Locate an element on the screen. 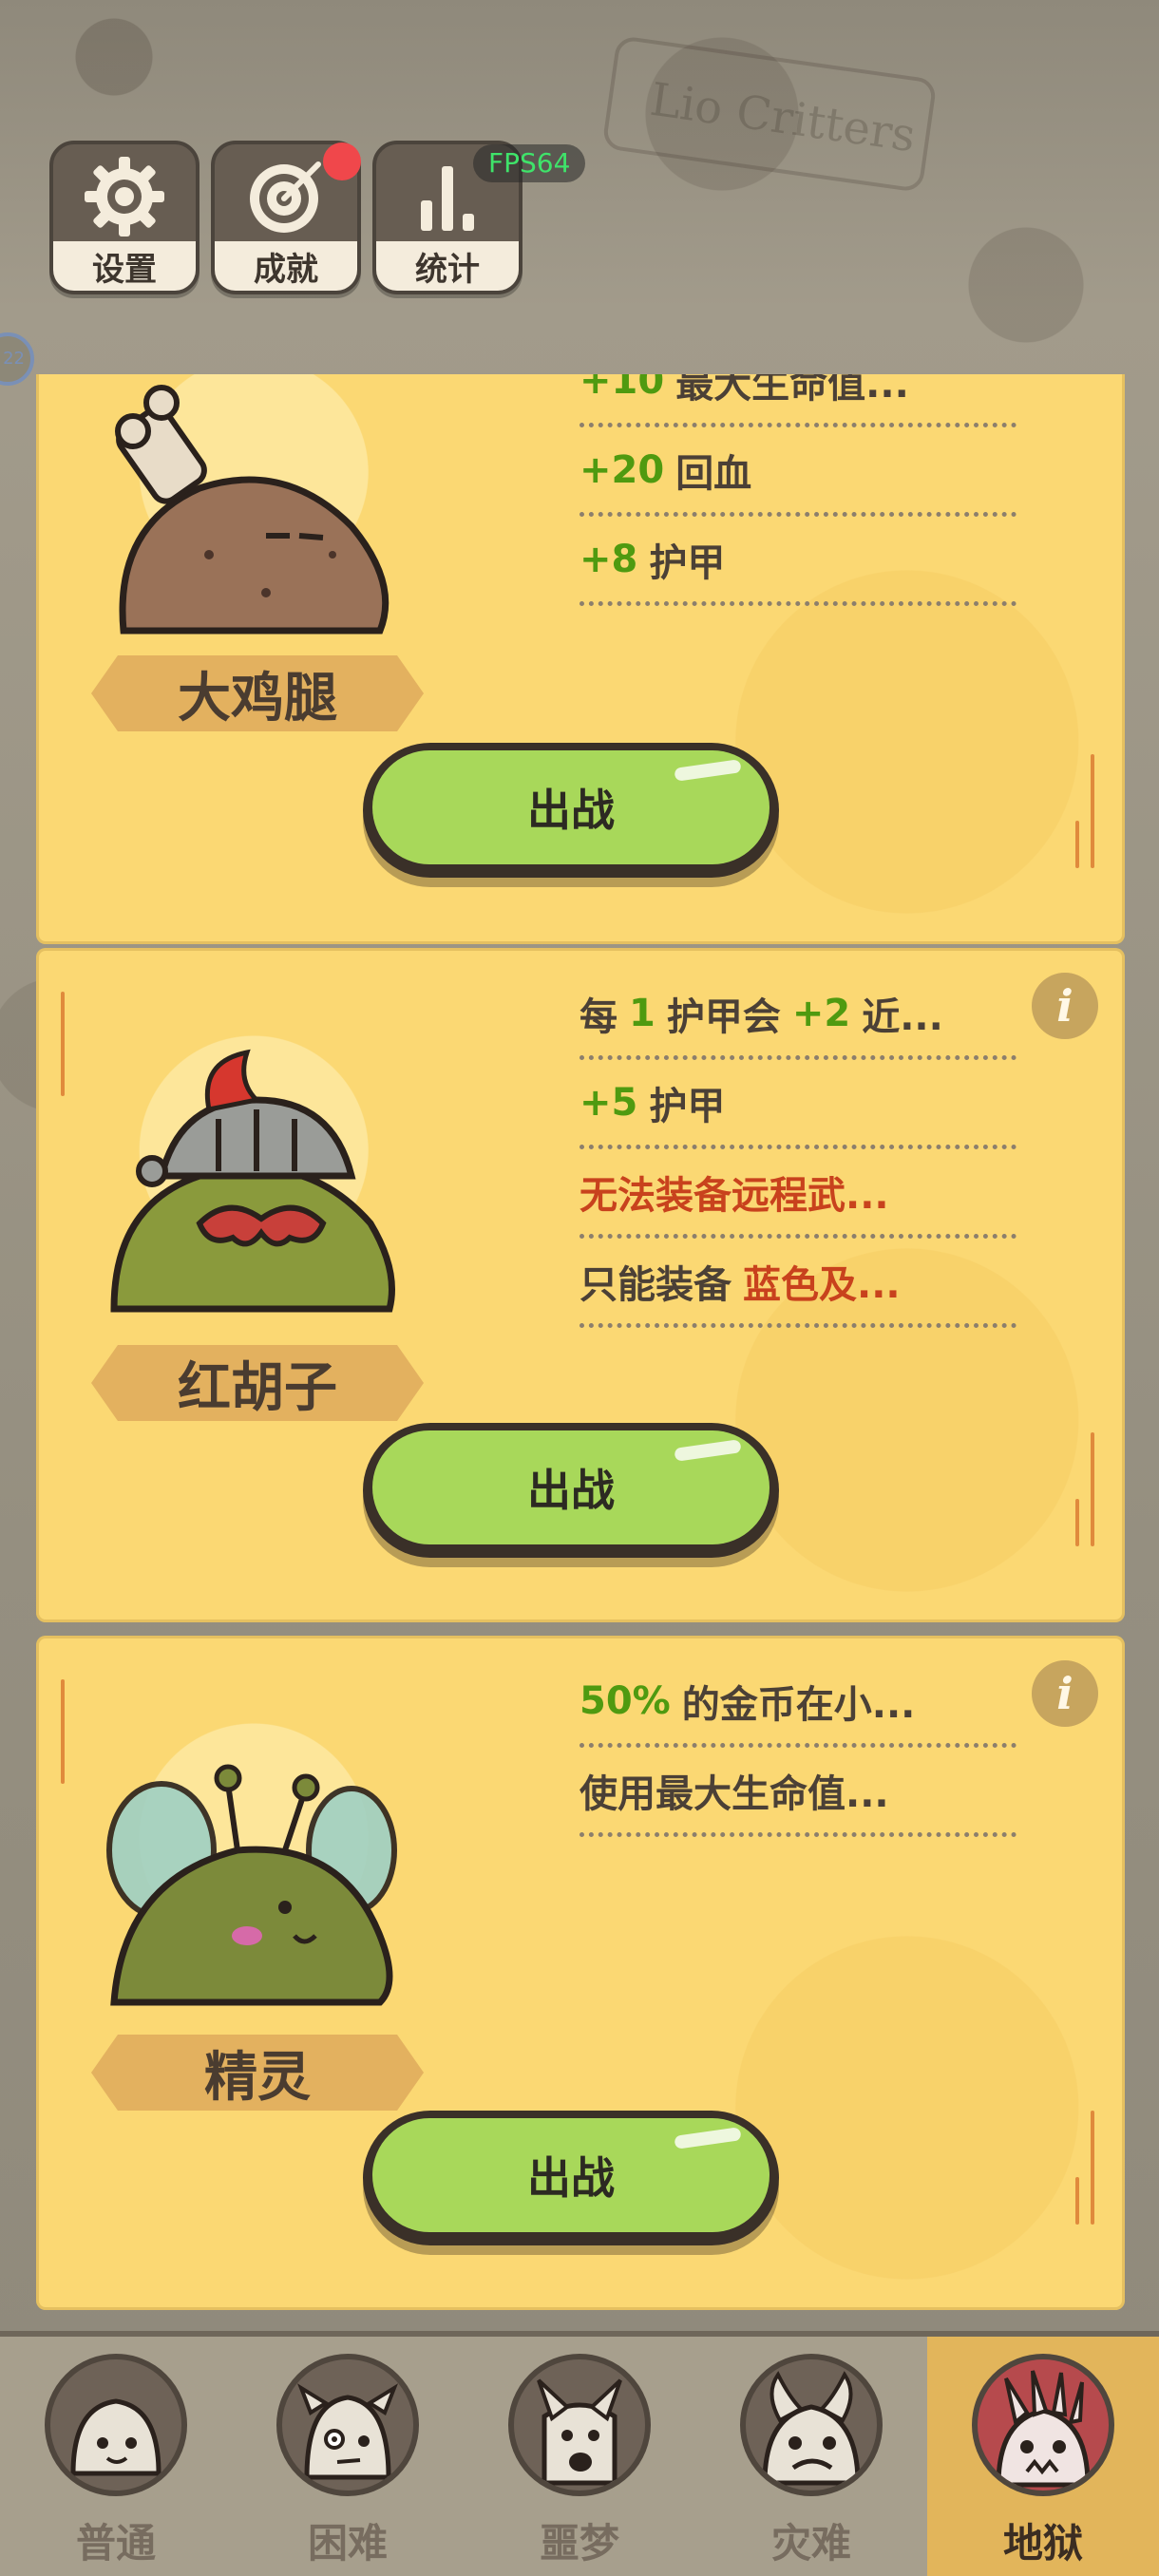 This screenshot has height=2576, width=1159. disaster-face-icon is located at coordinates (811, 2425).